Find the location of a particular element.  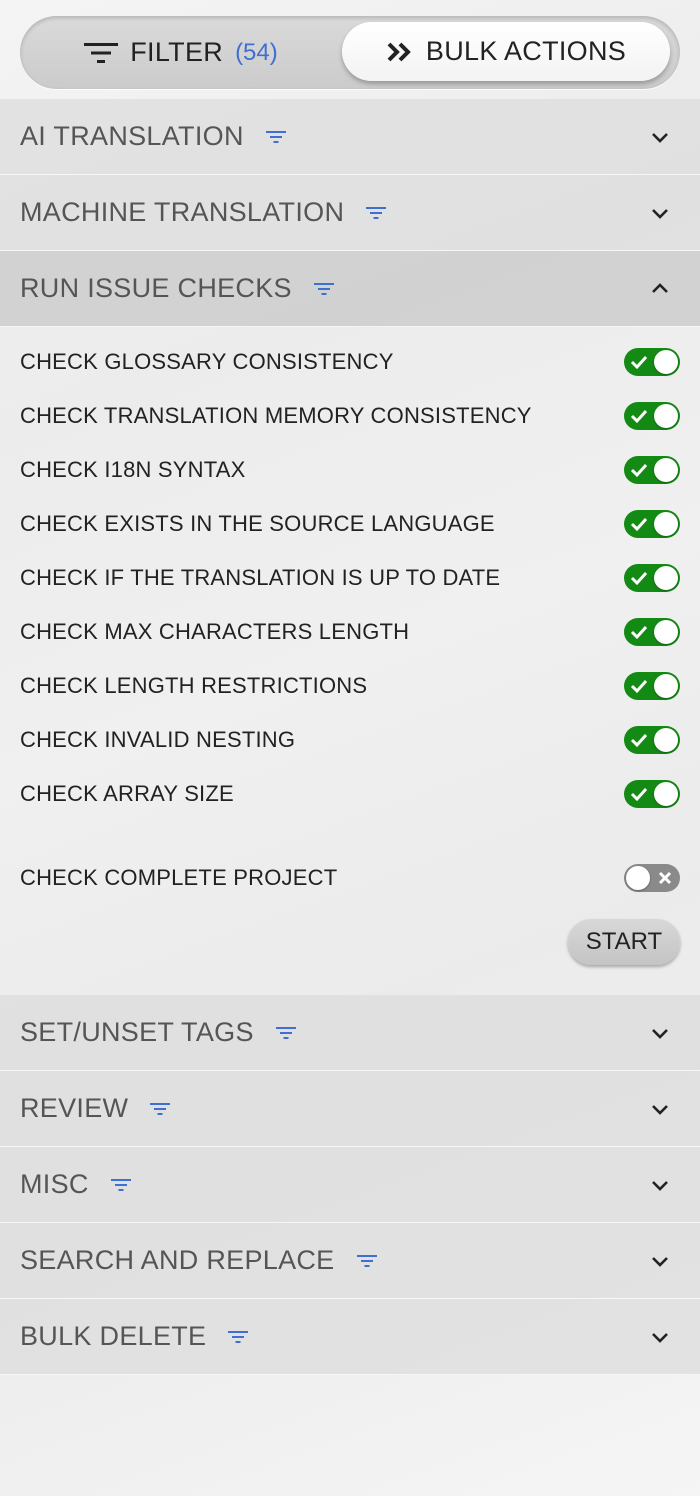

check-row: CHECK ARRAY SIZE is located at coordinates (350, 794).